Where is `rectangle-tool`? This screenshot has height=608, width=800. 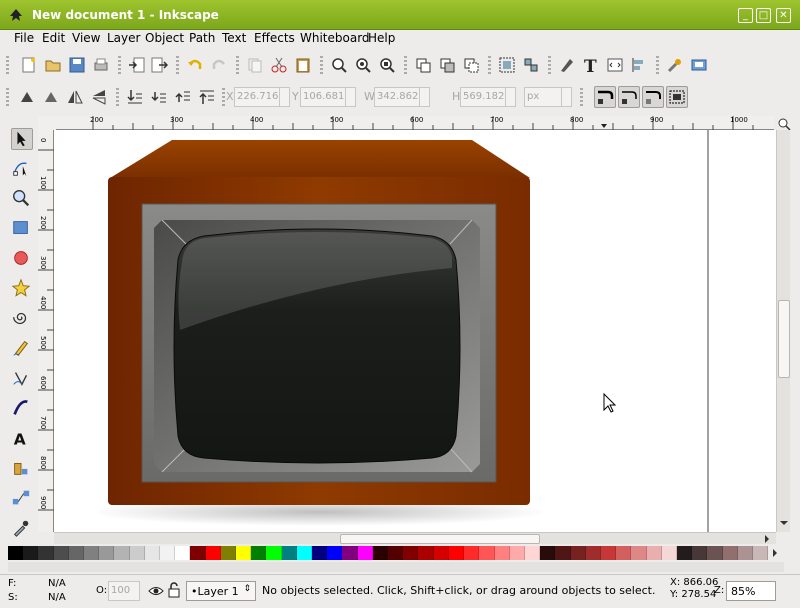 rectangle-tool is located at coordinates (22, 229).